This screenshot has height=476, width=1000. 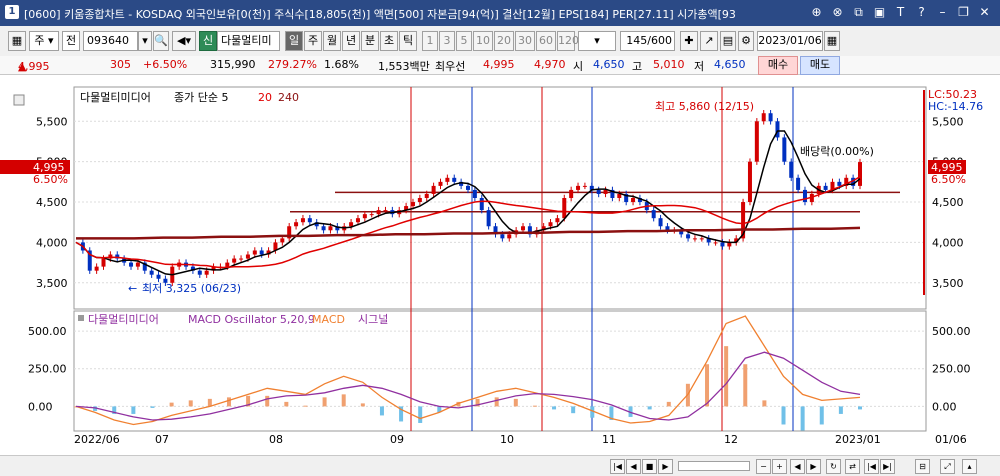 I want to click on period-day: 일, so click(x=294, y=41).